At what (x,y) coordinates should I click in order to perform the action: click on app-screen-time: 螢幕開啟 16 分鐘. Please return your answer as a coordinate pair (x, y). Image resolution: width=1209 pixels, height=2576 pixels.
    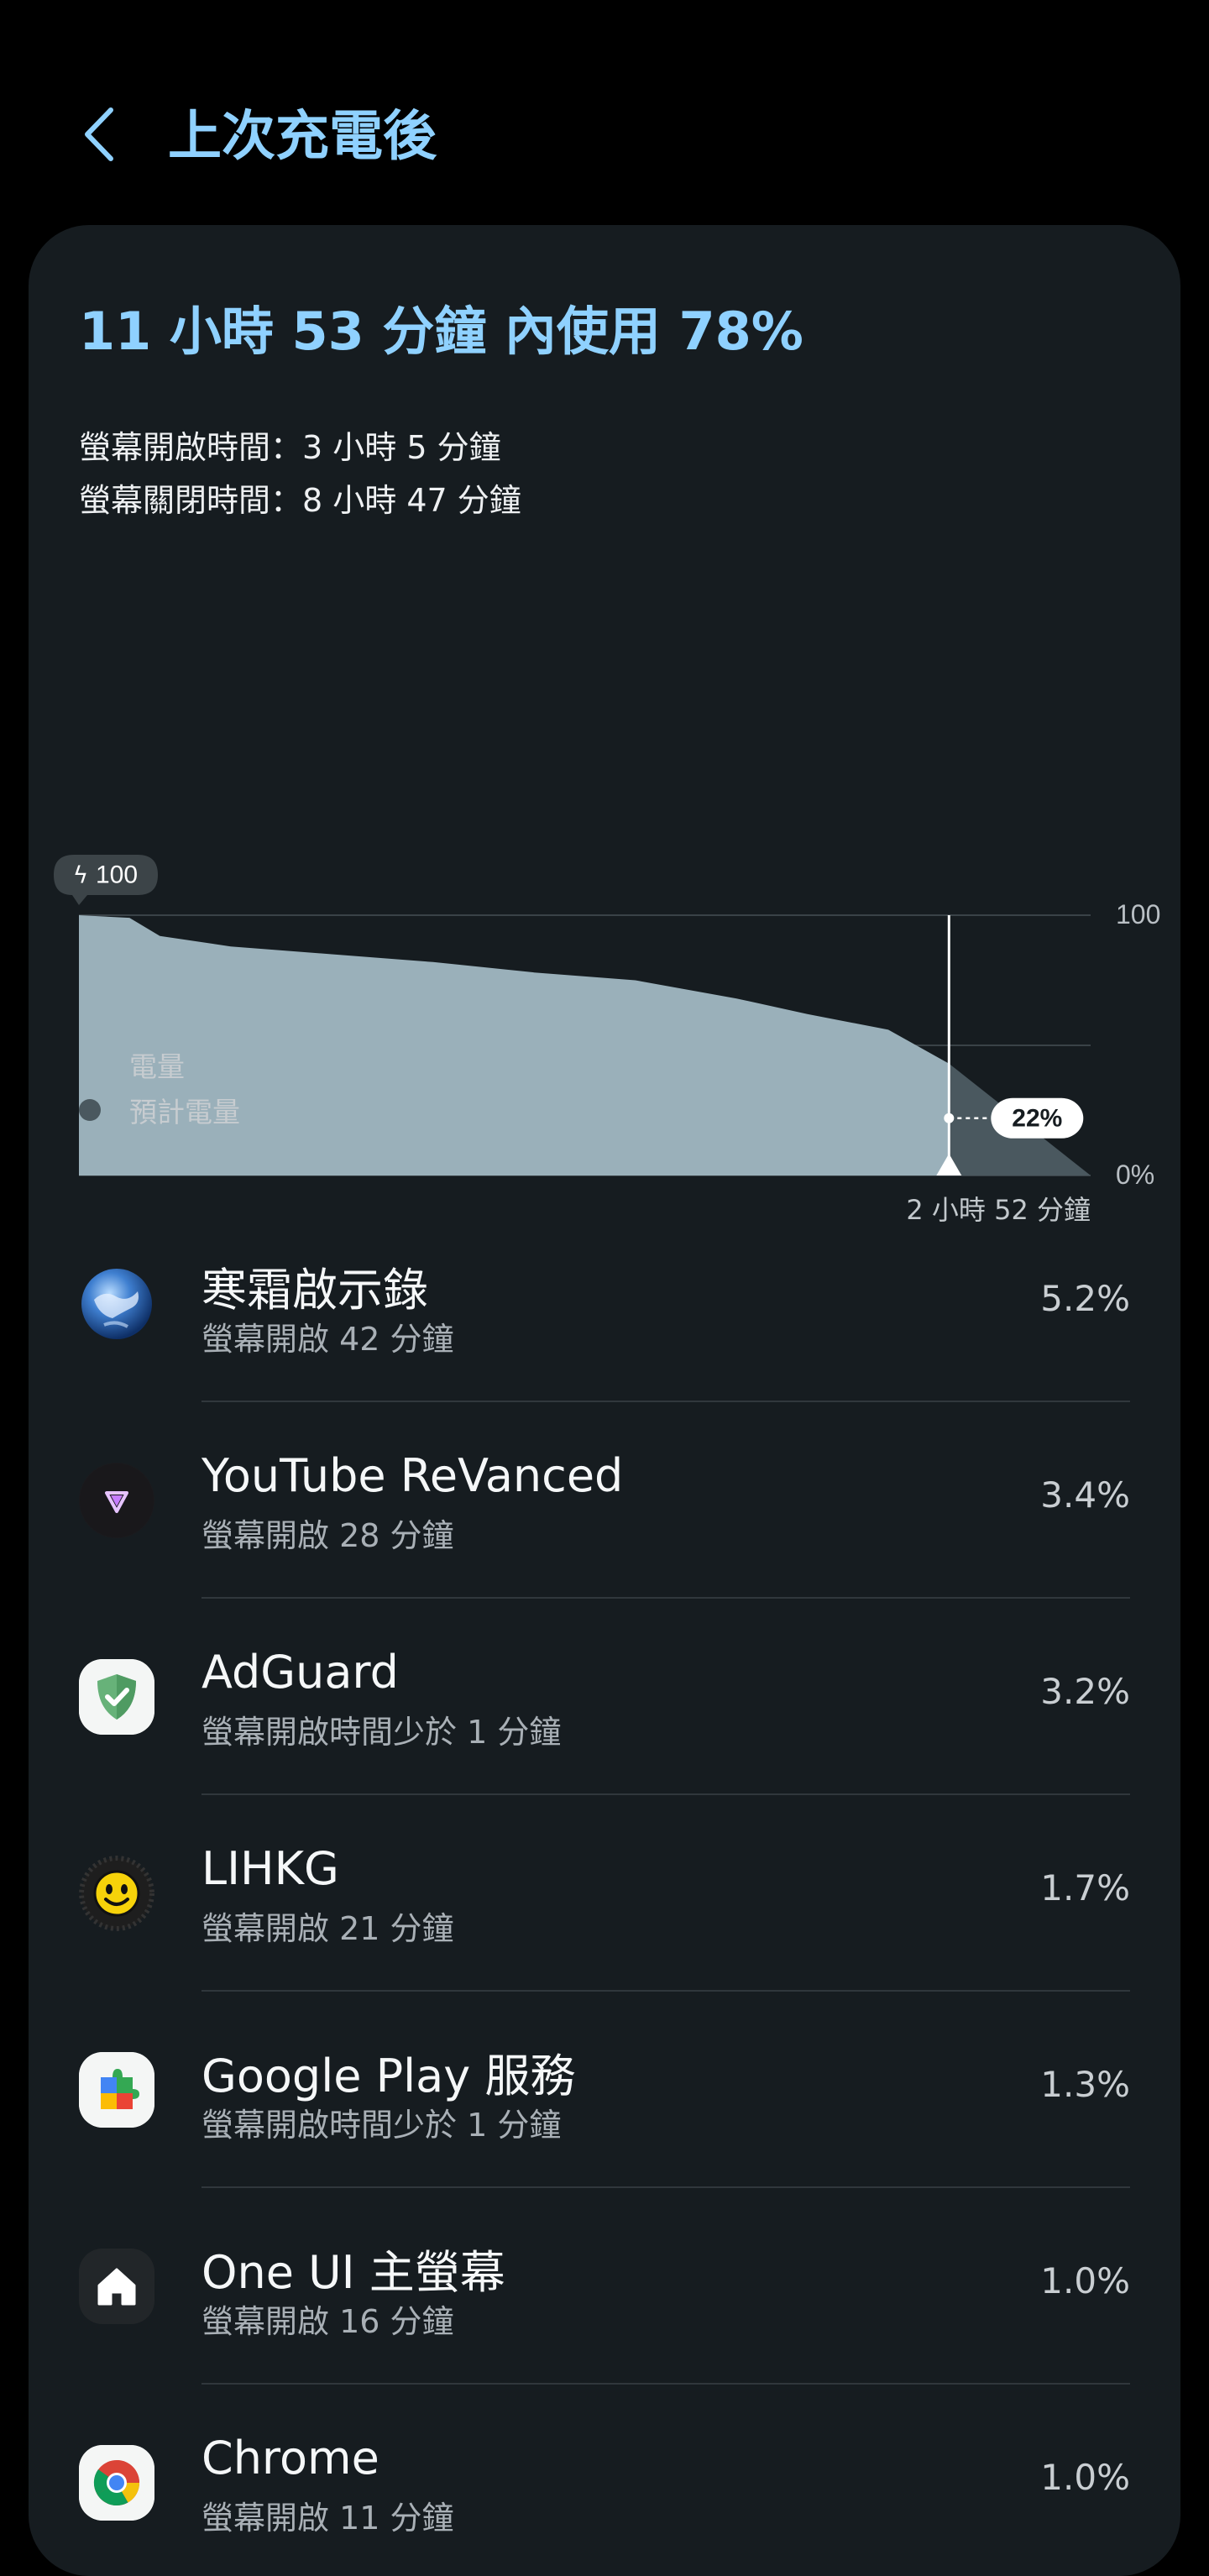
    Looking at the image, I should click on (328, 2322).